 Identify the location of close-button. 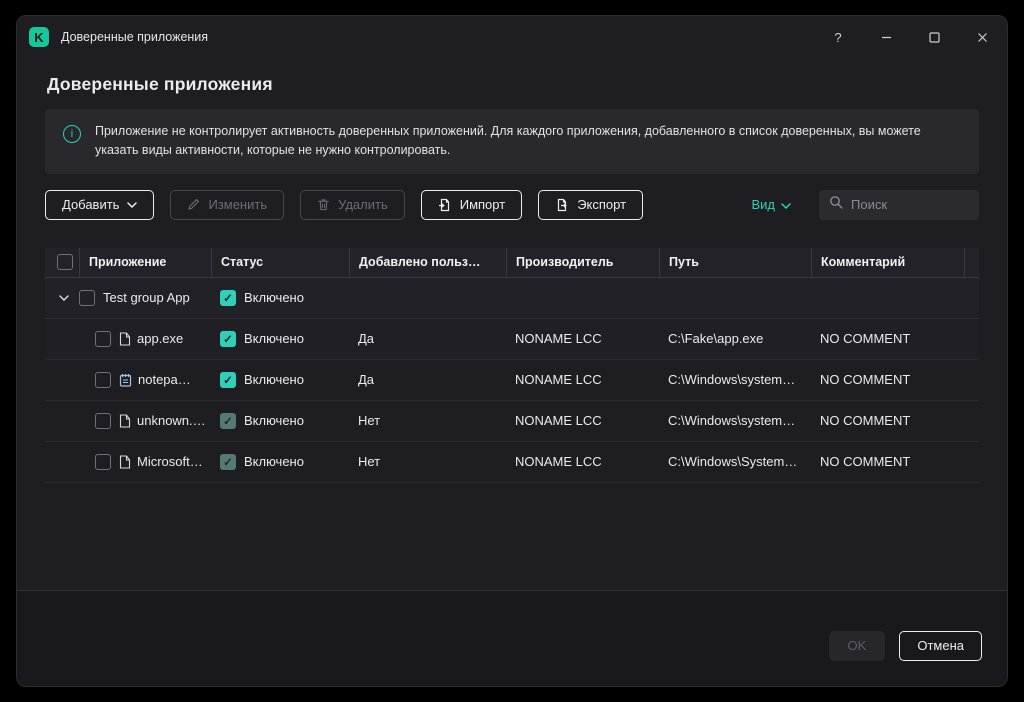
(982, 37).